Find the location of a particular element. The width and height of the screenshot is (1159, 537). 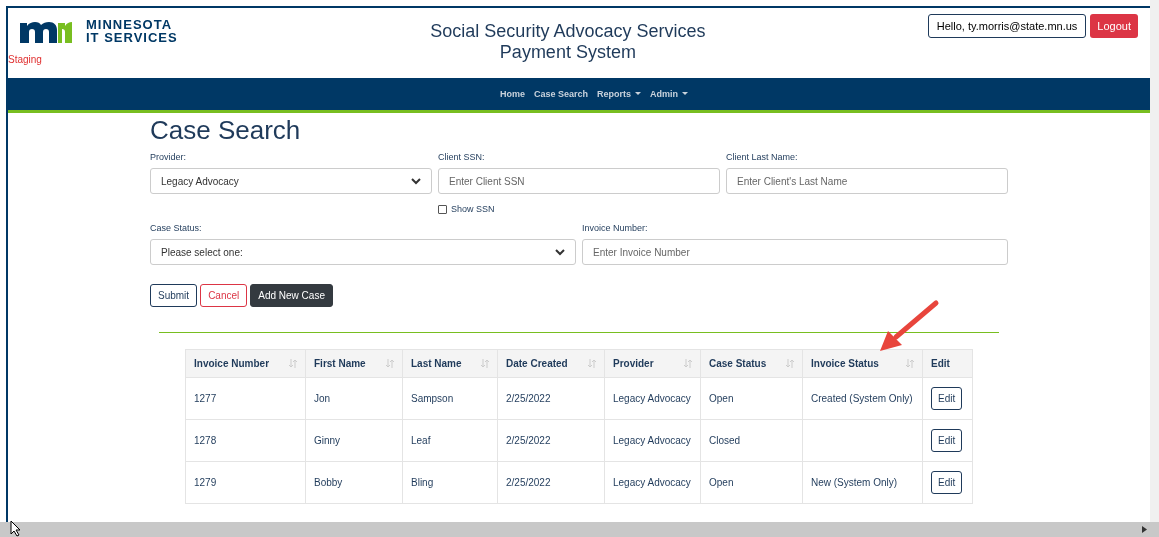

table-cell: New (System Only) is located at coordinates (862, 482).